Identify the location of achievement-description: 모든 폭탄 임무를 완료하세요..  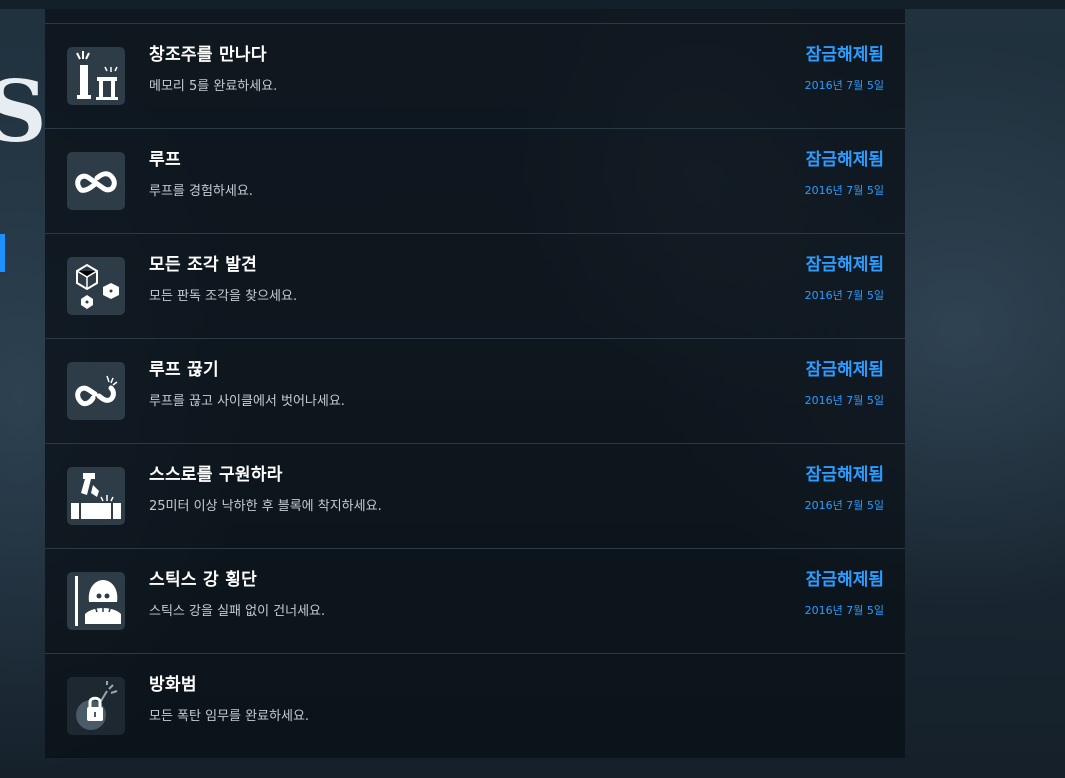
(229, 716).